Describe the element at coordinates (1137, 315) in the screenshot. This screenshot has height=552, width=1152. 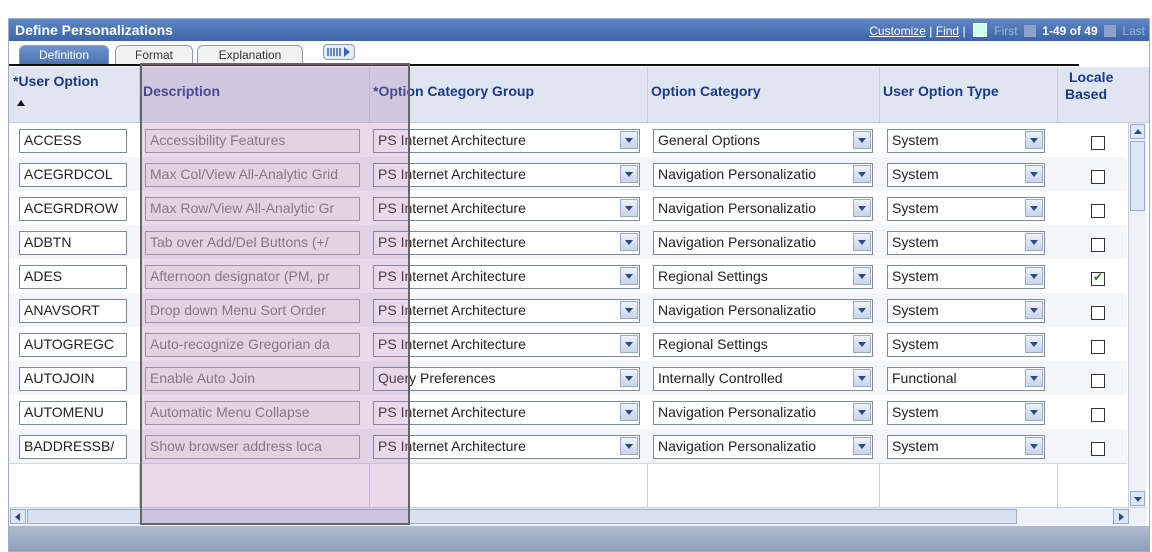
I see `vertical-scrollbar` at that location.